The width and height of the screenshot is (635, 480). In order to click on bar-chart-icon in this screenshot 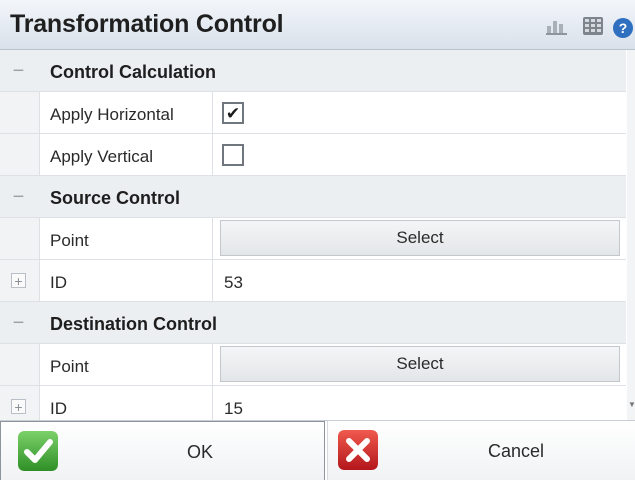, I will do `click(557, 26)`.